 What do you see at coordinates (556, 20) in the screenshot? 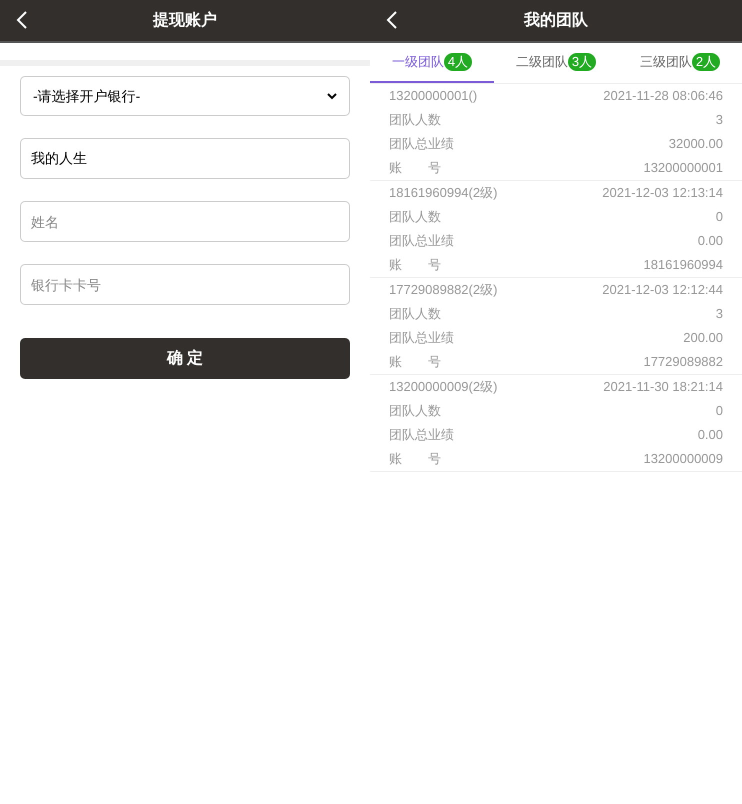
I see `page-title: 我的团队` at bounding box center [556, 20].